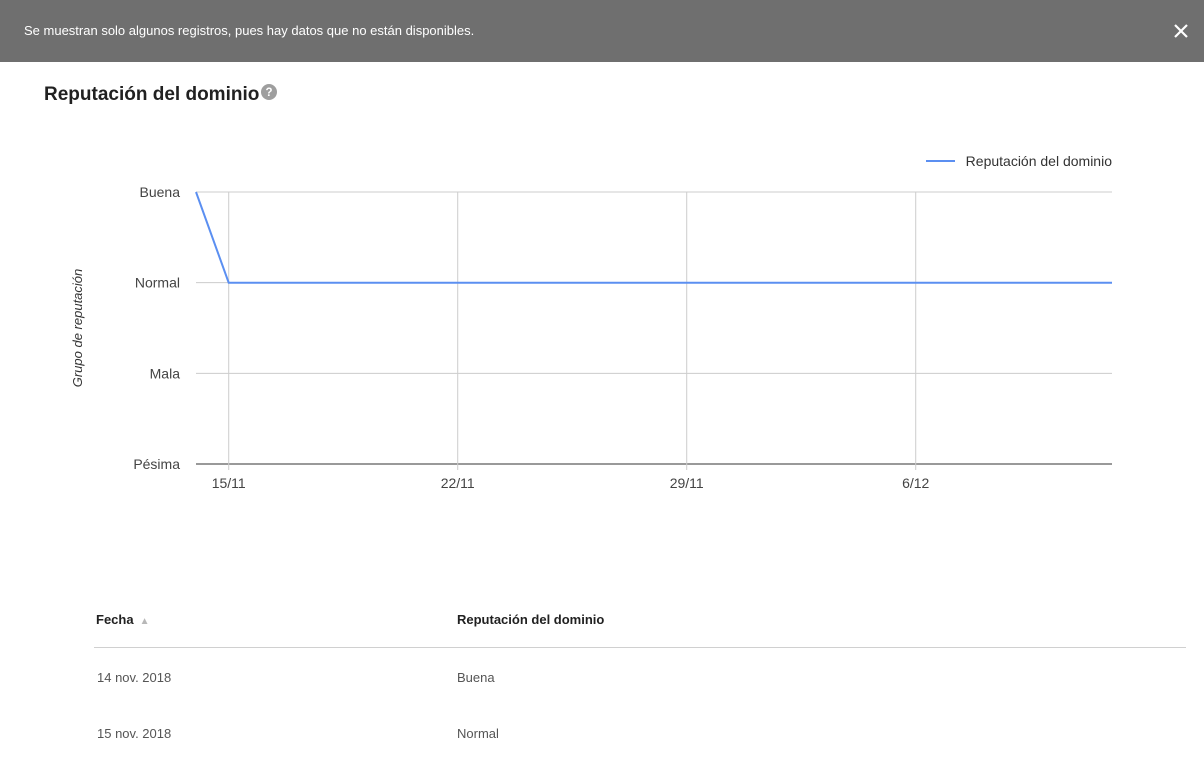  Describe the element at coordinates (915, 483) in the screenshot. I see `x-tick-label: 6/12` at that location.